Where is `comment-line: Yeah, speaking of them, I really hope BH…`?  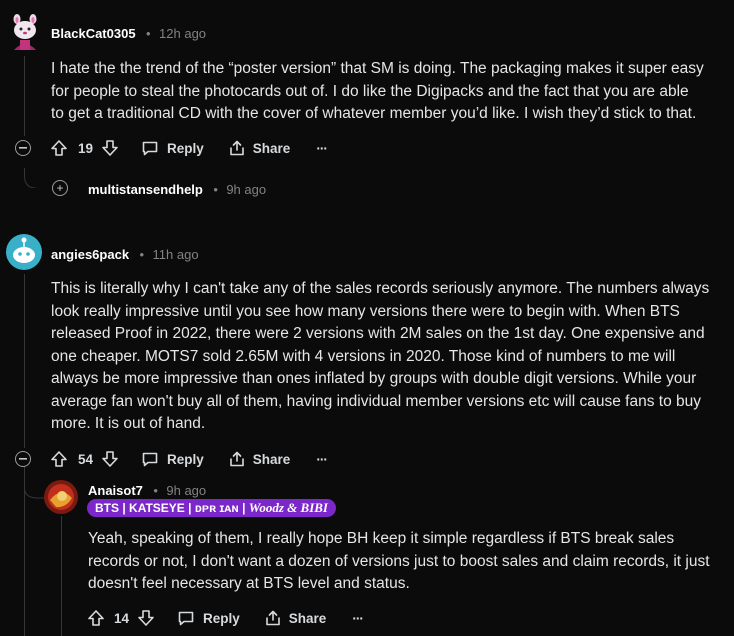
comment-line: Yeah, speaking of them, I really hope BH… is located at coordinates (381, 538).